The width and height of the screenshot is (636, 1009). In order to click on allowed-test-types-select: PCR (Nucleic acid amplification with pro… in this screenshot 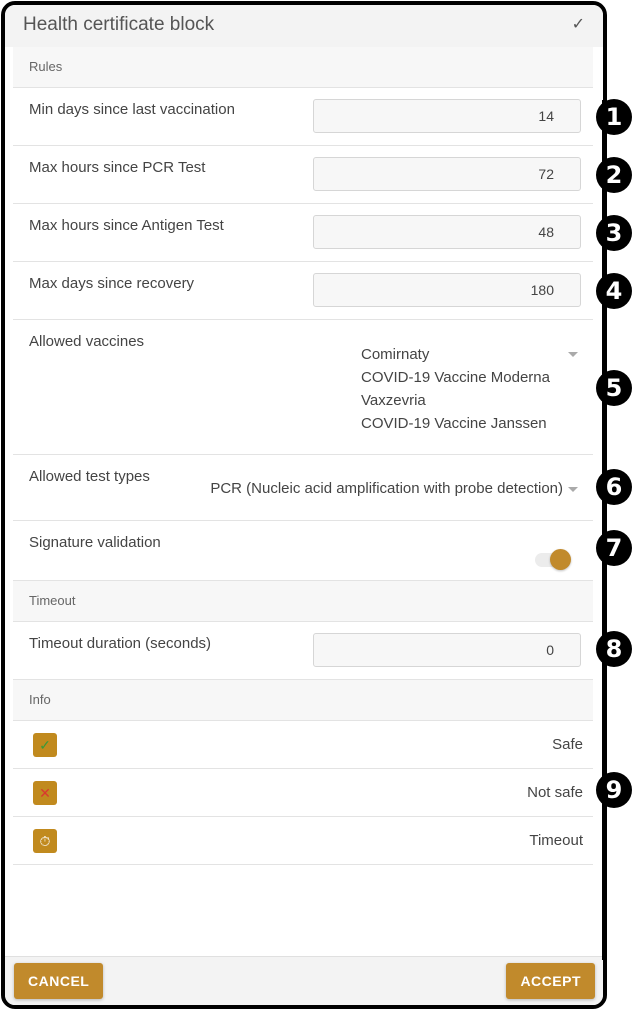, I will do `click(386, 488)`.